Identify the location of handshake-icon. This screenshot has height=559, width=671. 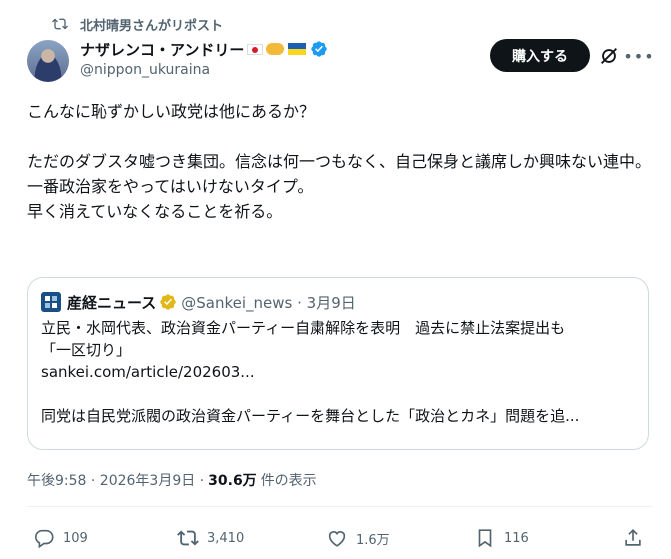
(275, 49).